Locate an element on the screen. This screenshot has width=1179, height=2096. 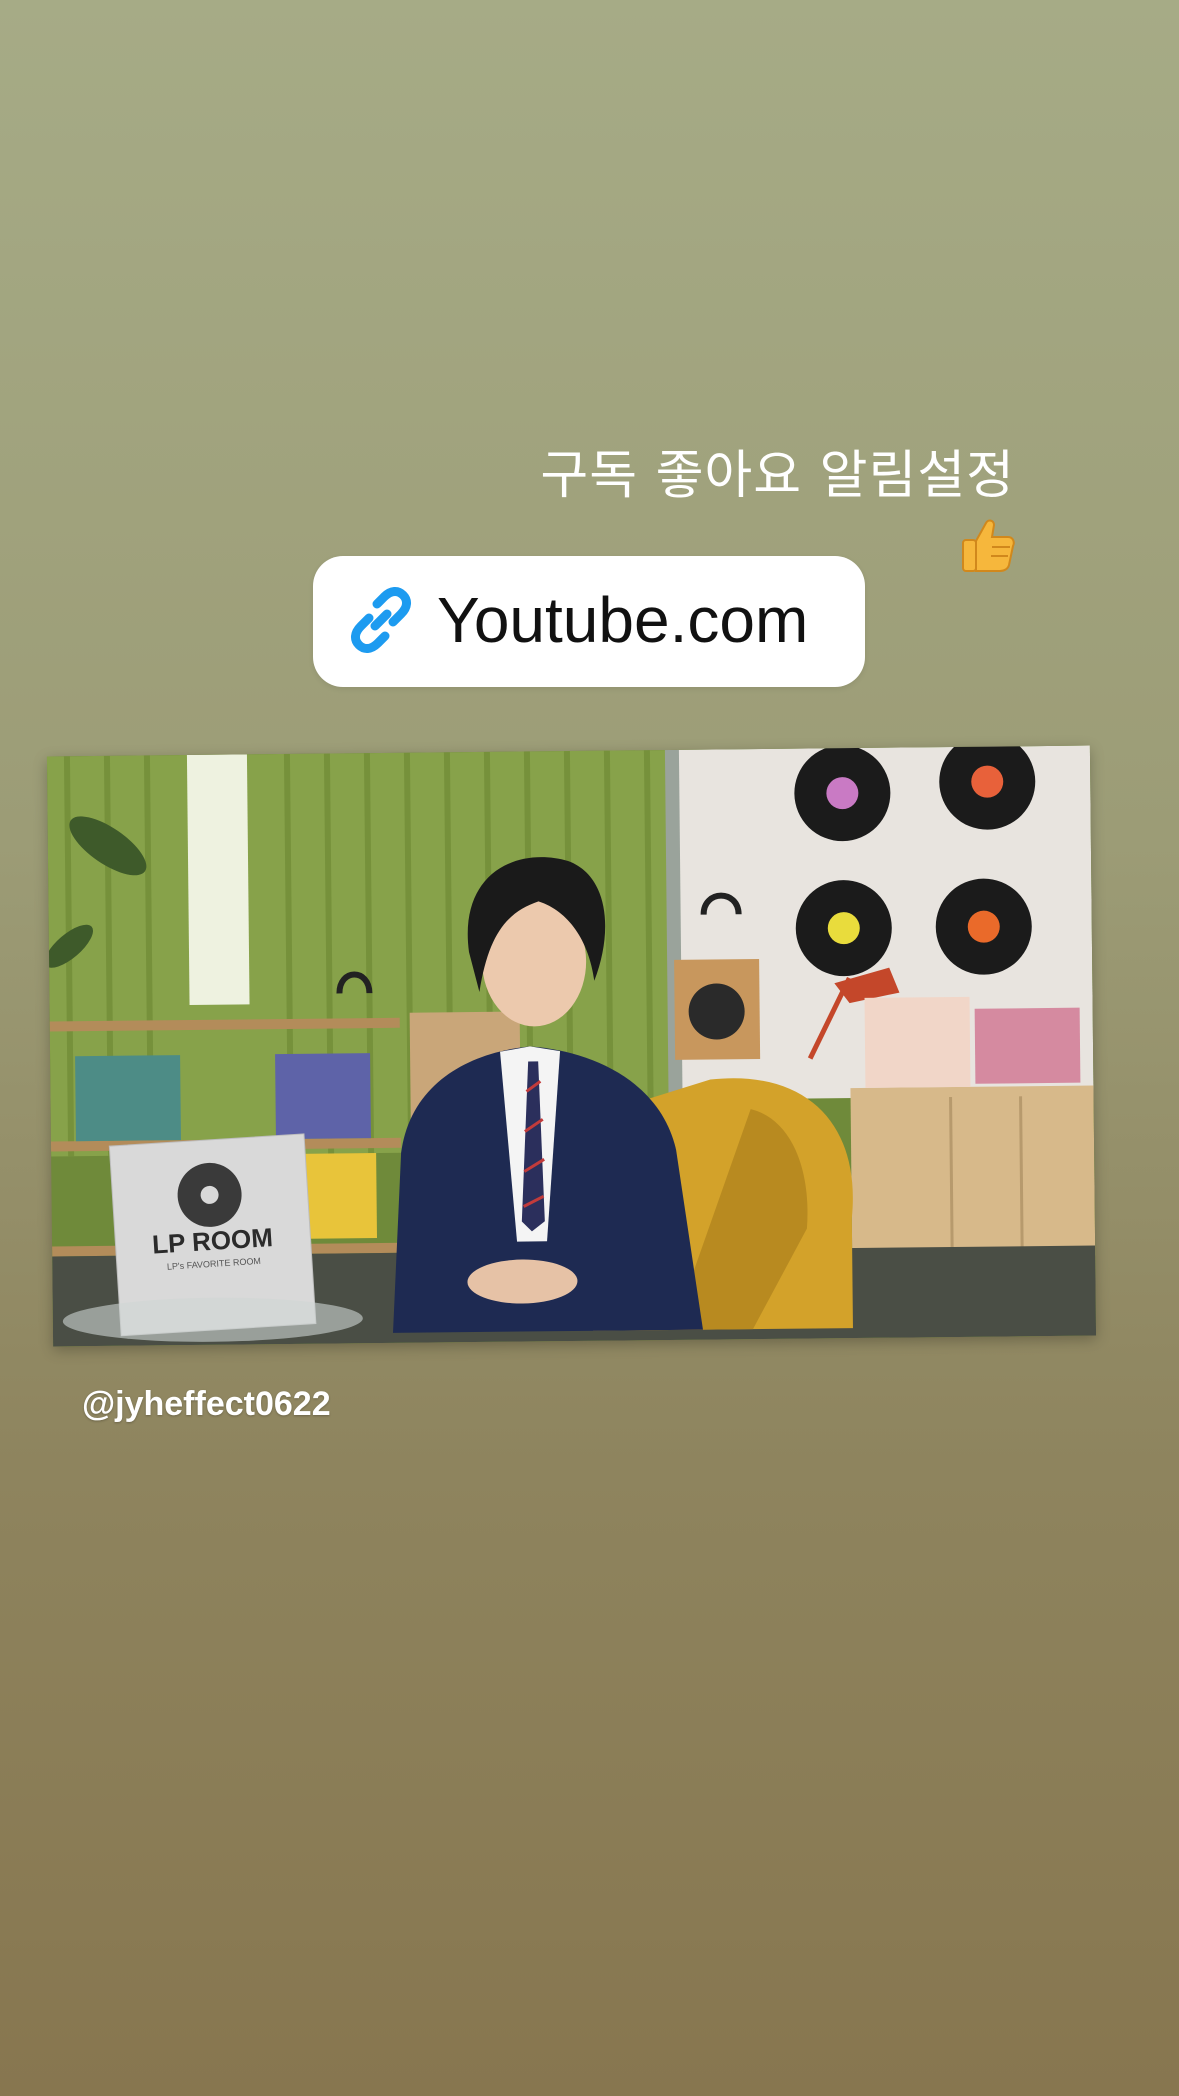
story-caption: 구독 좋아요 알림설정 is located at coordinates (777, 476).